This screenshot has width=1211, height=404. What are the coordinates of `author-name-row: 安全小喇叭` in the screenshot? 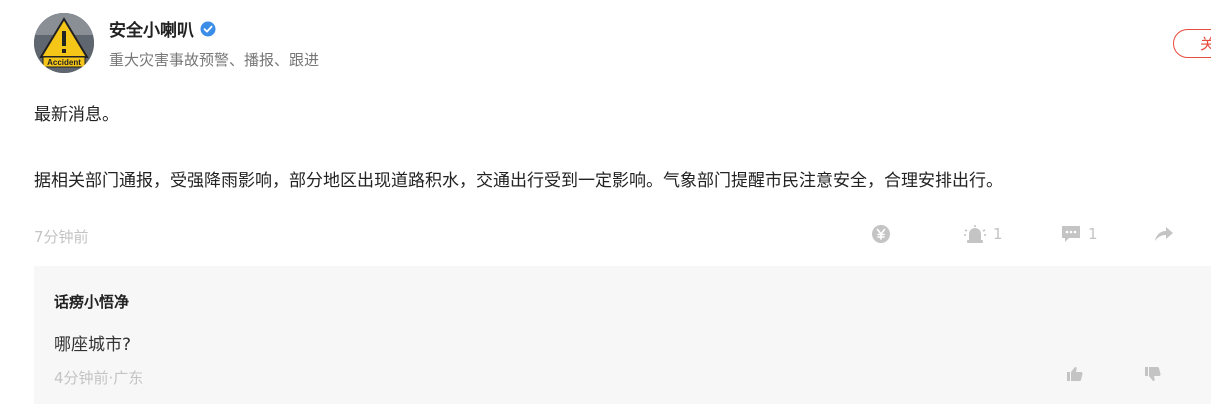 It's located at (162, 28).